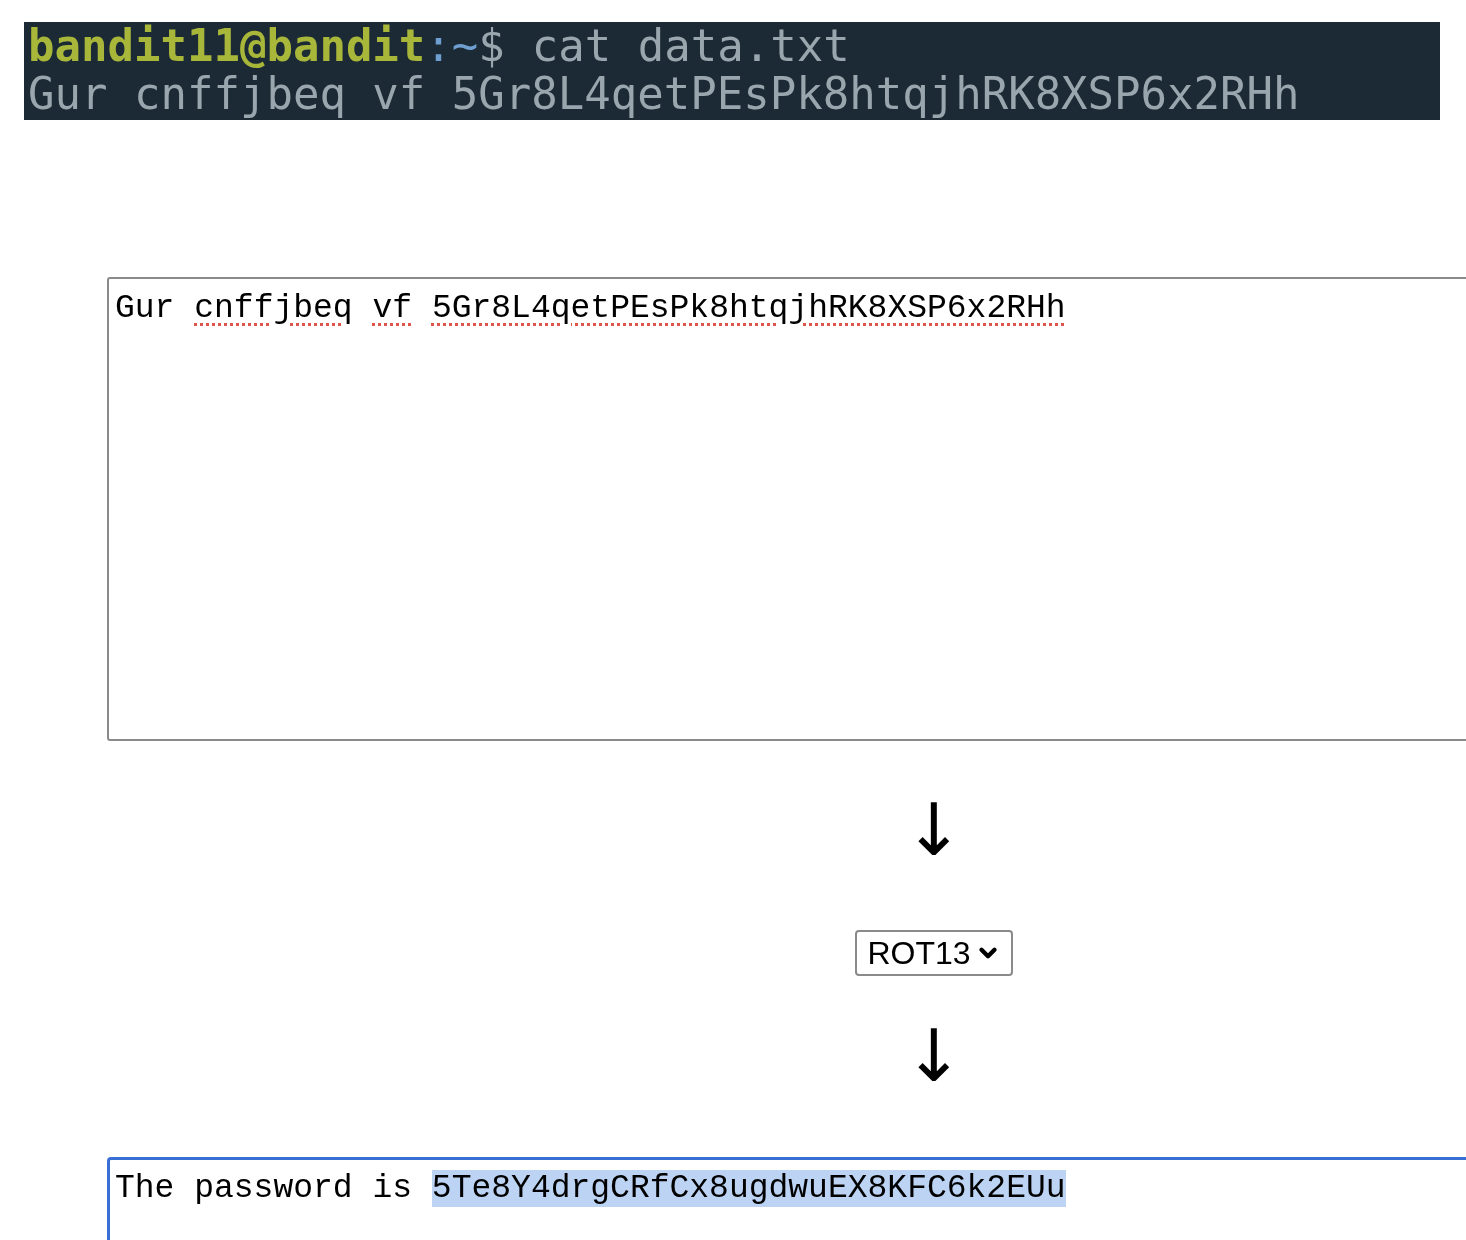 This screenshot has width=1466, height=1240. What do you see at coordinates (590, 1188) in the screenshot?
I see `output-text: The password is 5Te8Y4drgCRfCx8ugdwuEX8KFC6k2EUu` at bounding box center [590, 1188].